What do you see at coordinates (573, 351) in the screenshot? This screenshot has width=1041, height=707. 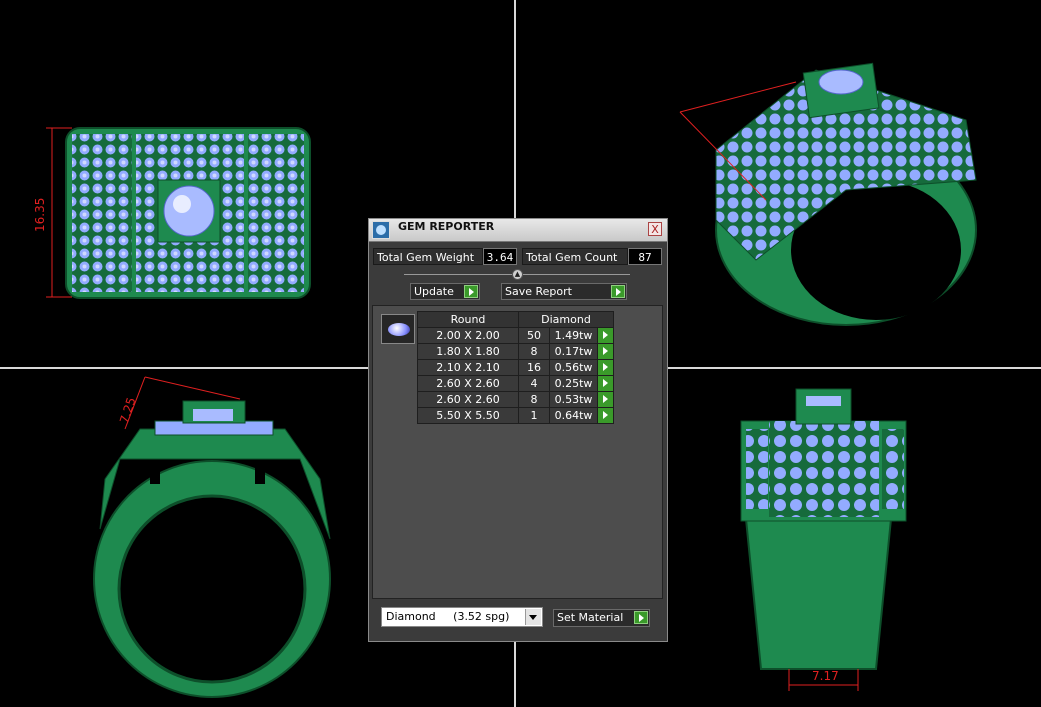 I see `gem-weight-cell: 0.17tw` at bounding box center [573, 351].